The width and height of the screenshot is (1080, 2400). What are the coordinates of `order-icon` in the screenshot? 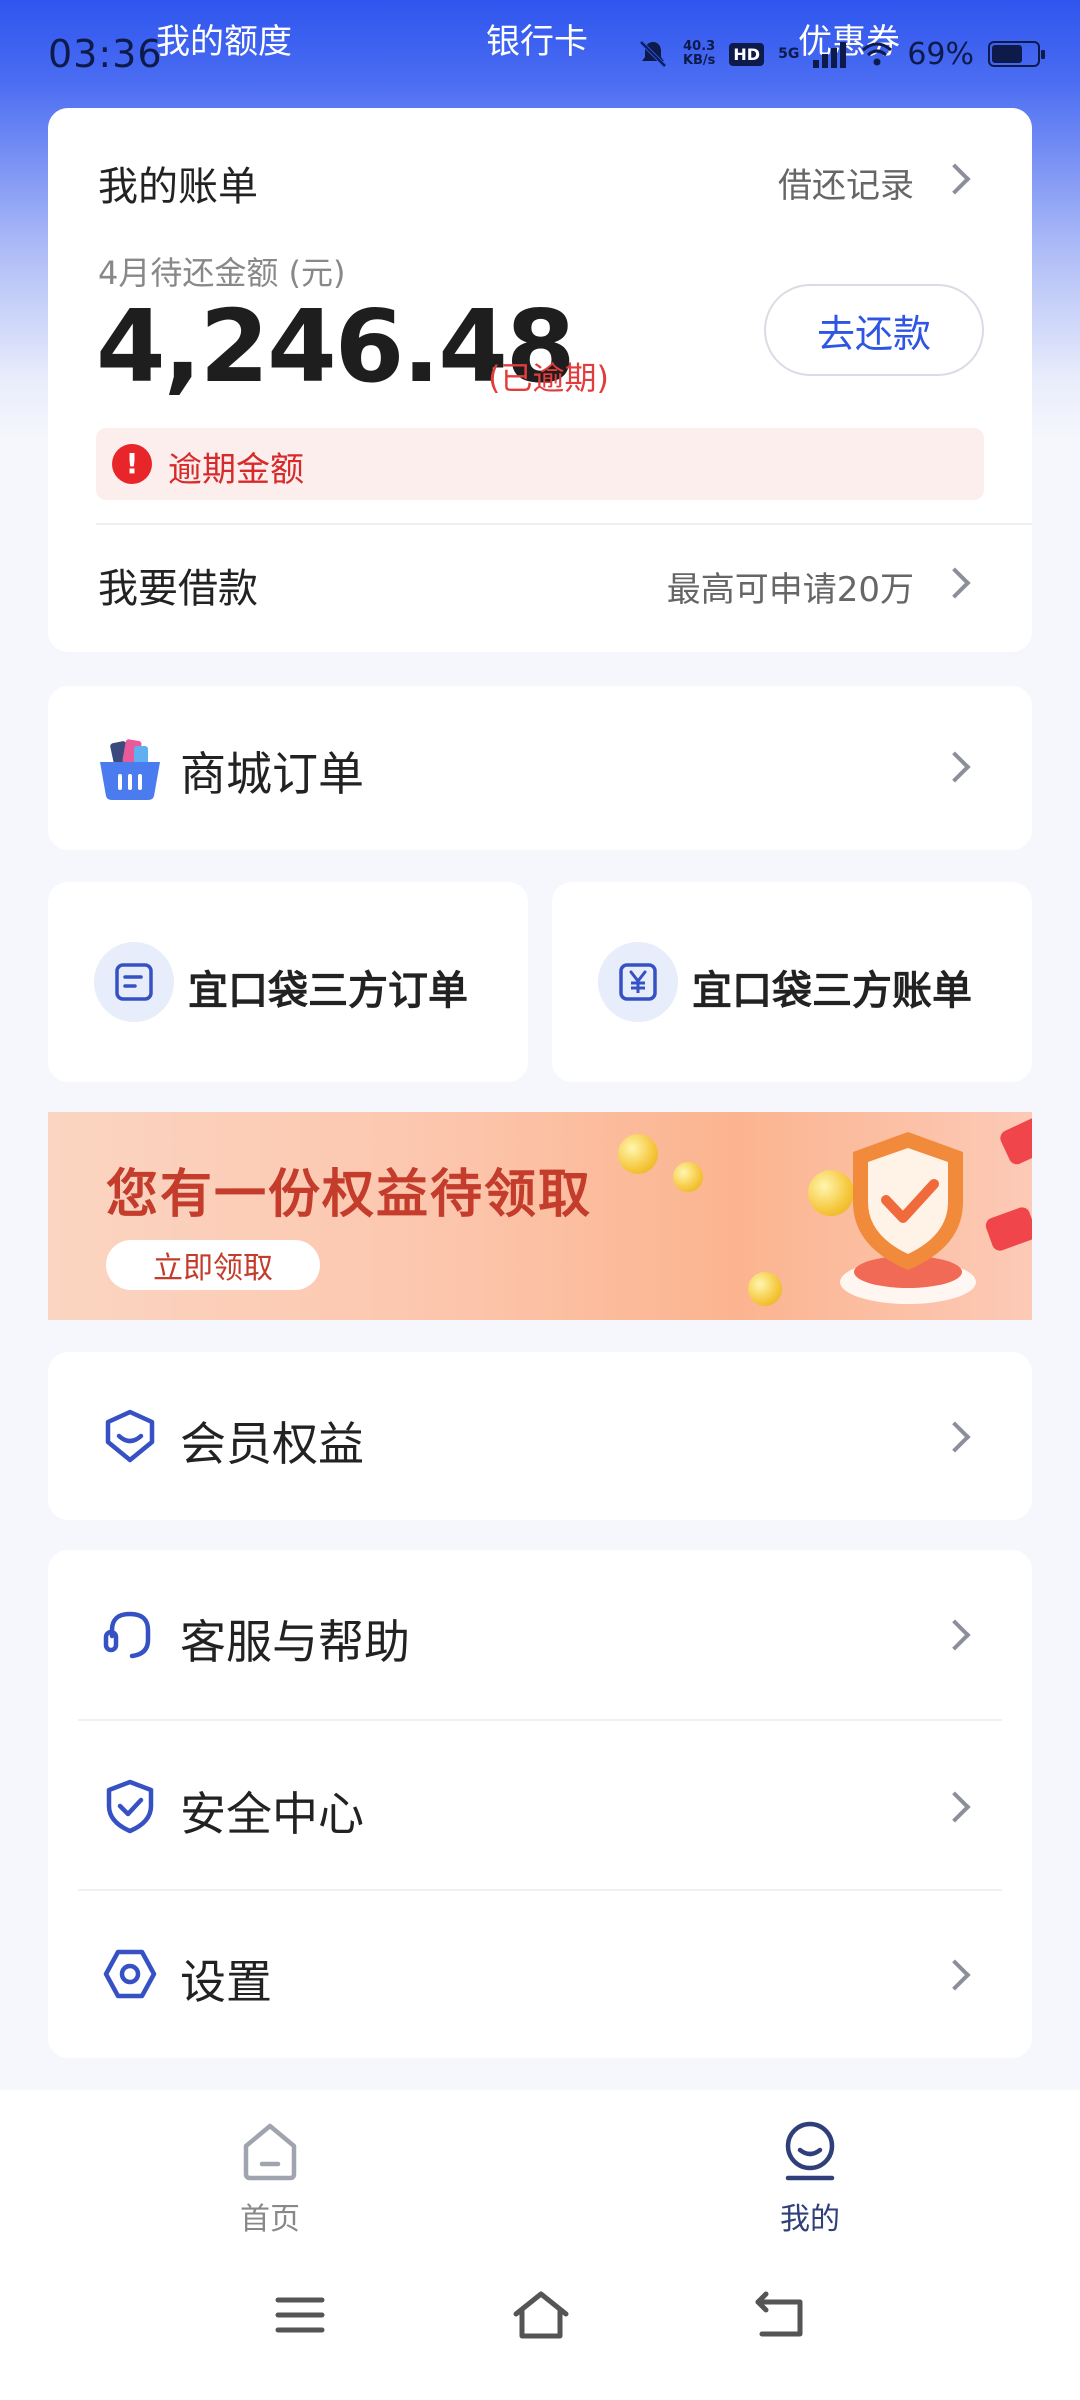 It's located at (134, 982).